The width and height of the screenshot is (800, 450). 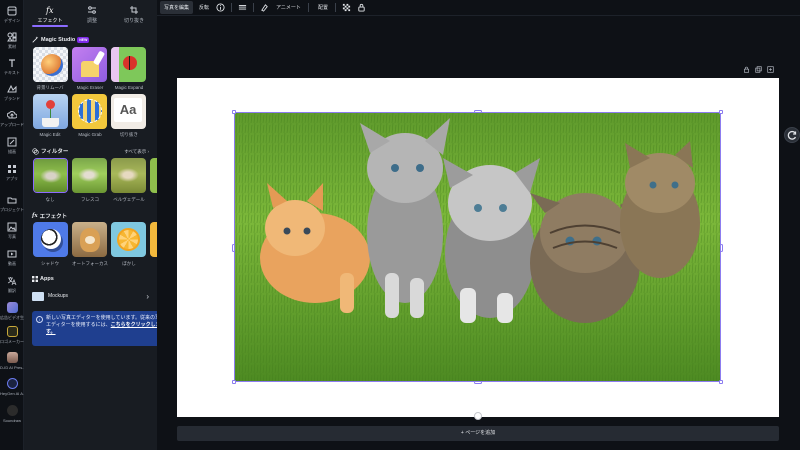 I want to click on effect-blur, so click(x=128, y=239).